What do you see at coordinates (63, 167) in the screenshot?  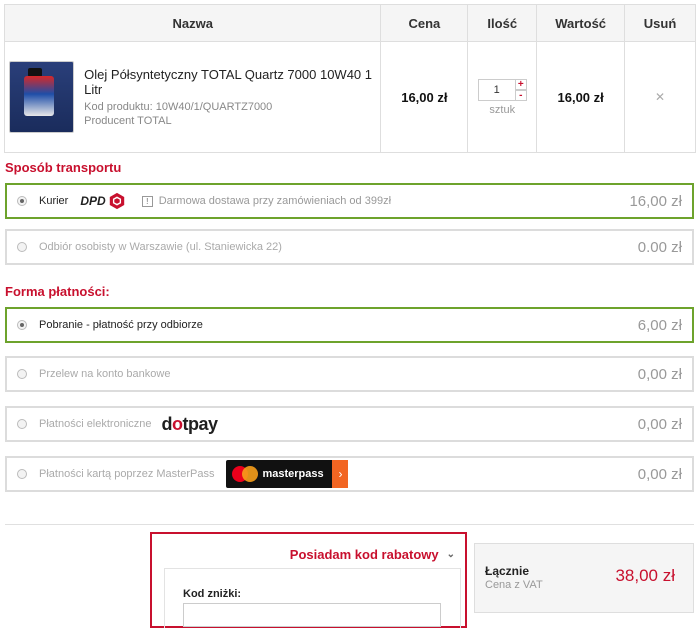 I see `transport-title: Sposób transportu` at bounding box center [63, 167].